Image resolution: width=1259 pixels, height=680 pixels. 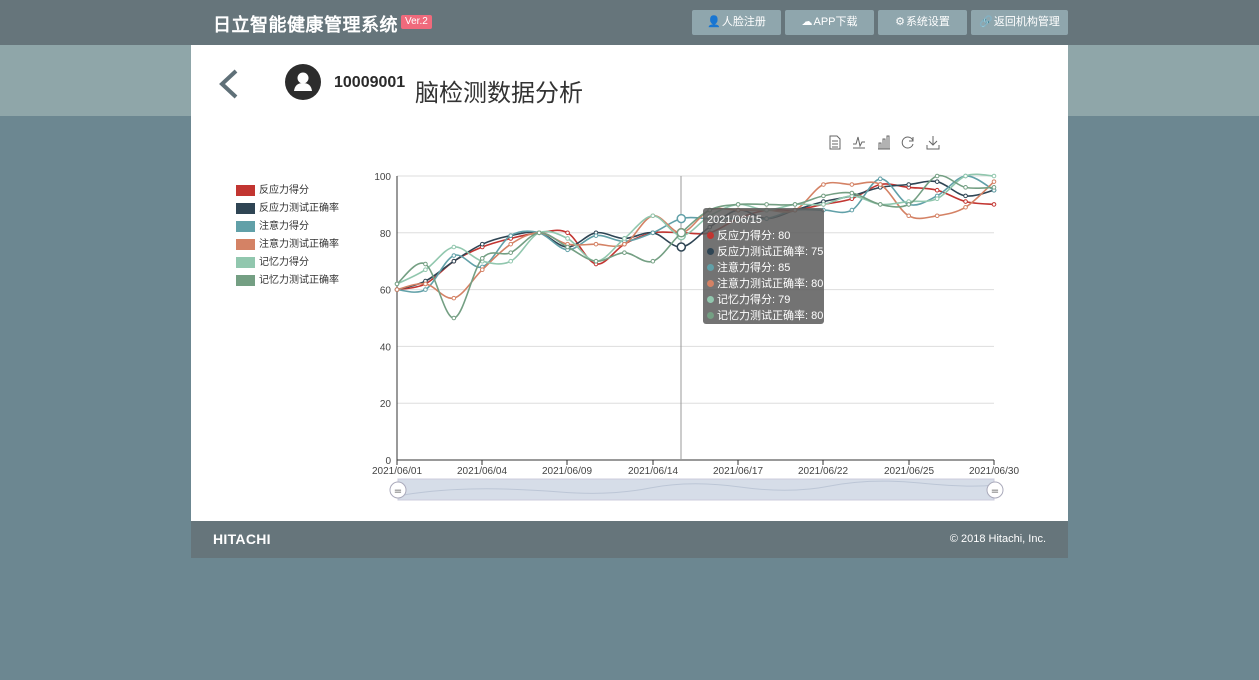 What do you see at coordinates (909, 471) in the screenshot?
I see `x-tick-label: 2021/06/25` at bounding box center [909, 471].